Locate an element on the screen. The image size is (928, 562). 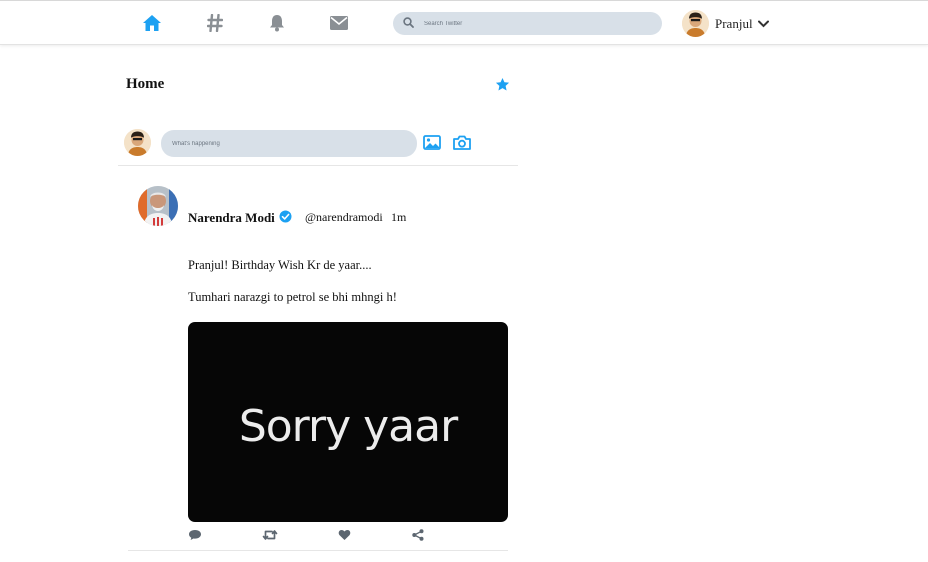
verified-badge-icon is located at coordinates (285, 219).